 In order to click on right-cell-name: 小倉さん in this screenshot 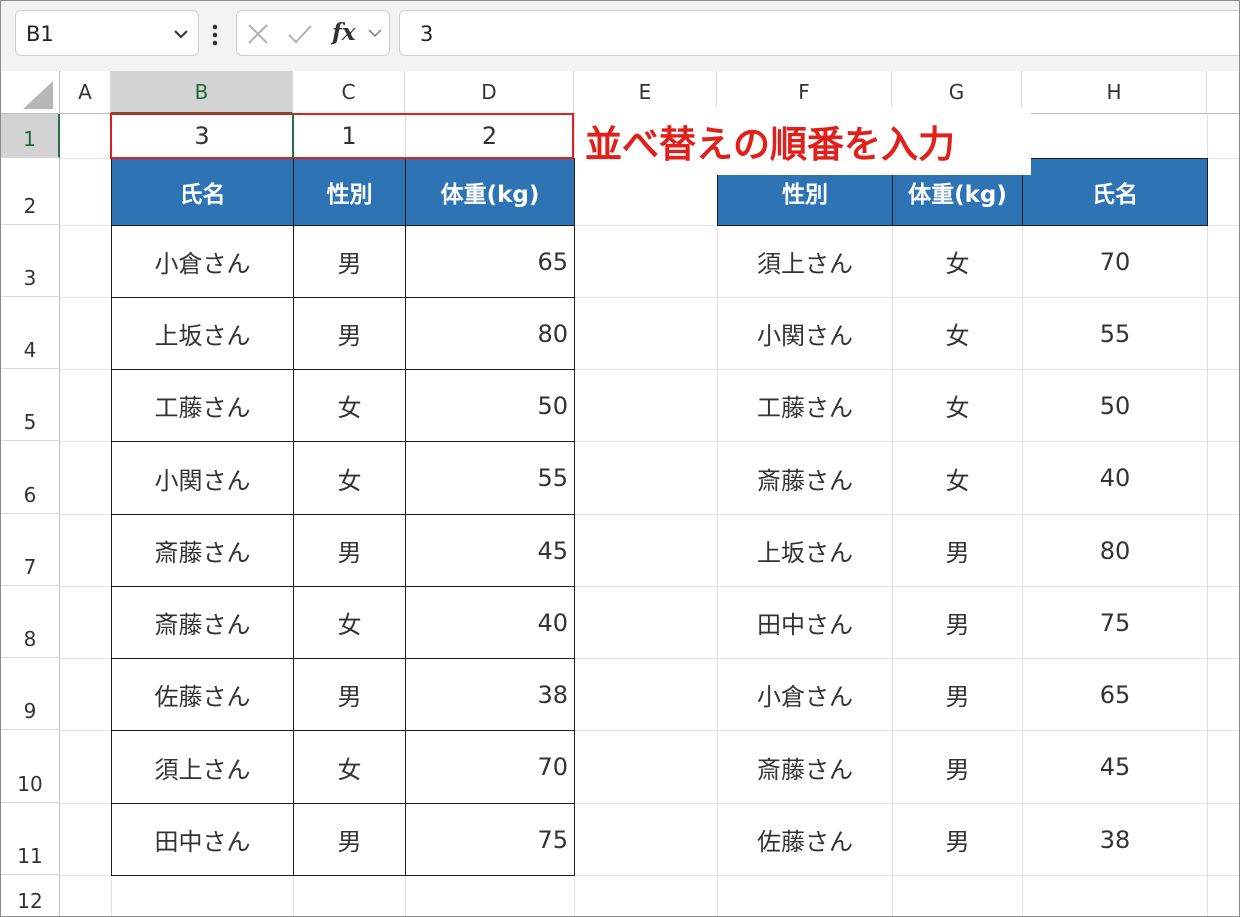, I will do `click(805, 694)`.